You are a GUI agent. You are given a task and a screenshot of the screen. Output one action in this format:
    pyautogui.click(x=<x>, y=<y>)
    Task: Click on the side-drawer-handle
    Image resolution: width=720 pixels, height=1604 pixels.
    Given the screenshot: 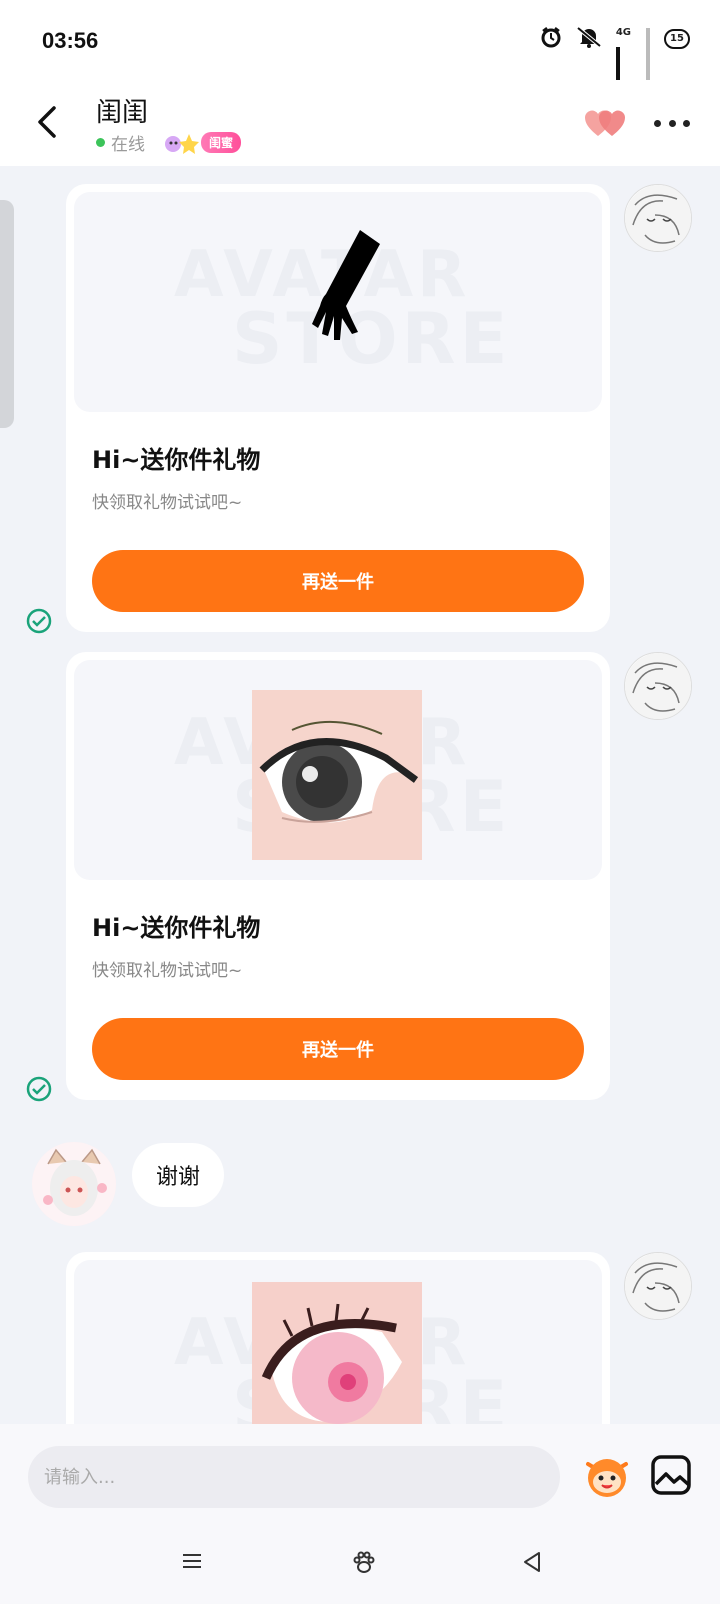 What is the action you would take?
    pyautogui.click(x=7, y=314)
    